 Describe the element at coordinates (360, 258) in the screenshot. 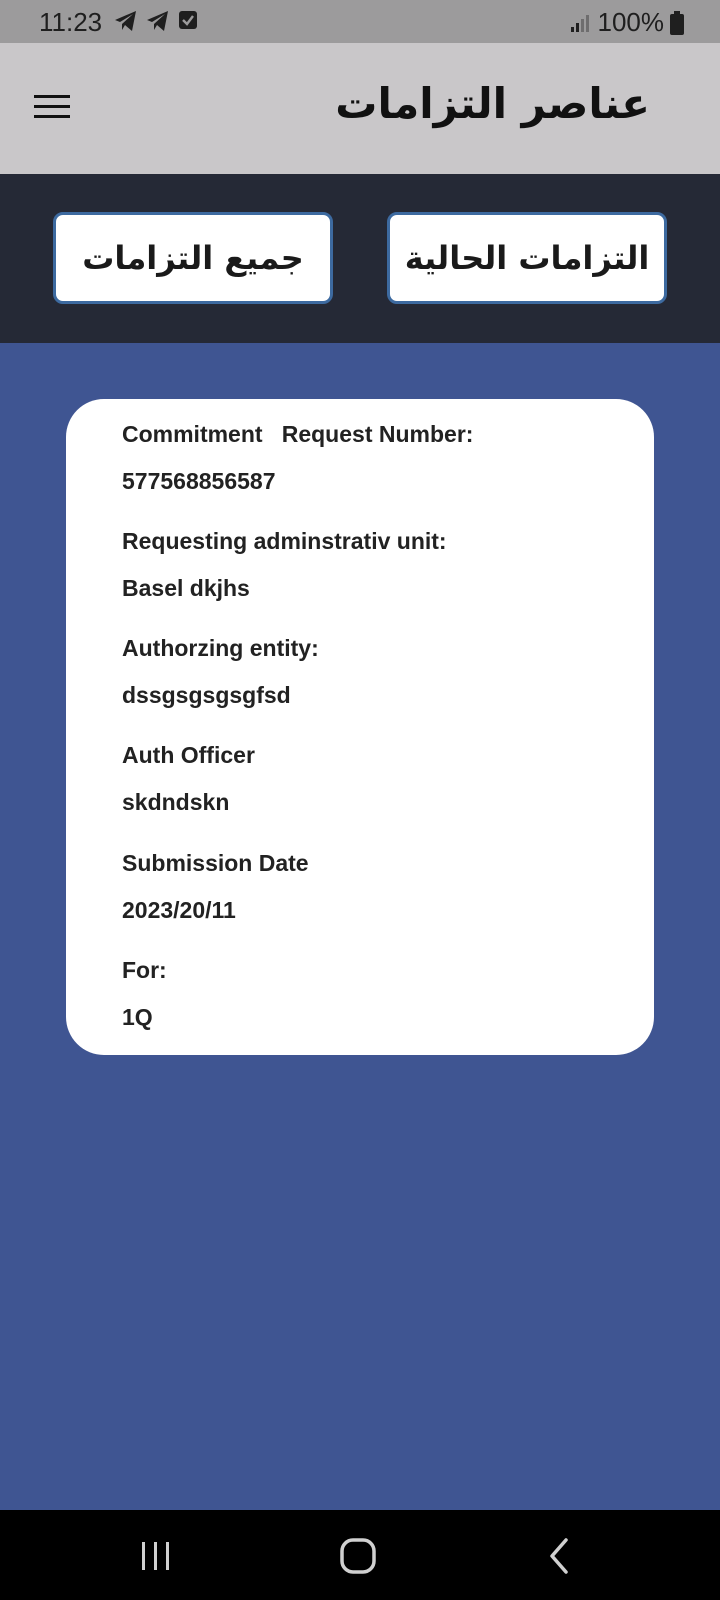

I see `tab-bar: جميع التزامات التزامات الحالية` at that location.